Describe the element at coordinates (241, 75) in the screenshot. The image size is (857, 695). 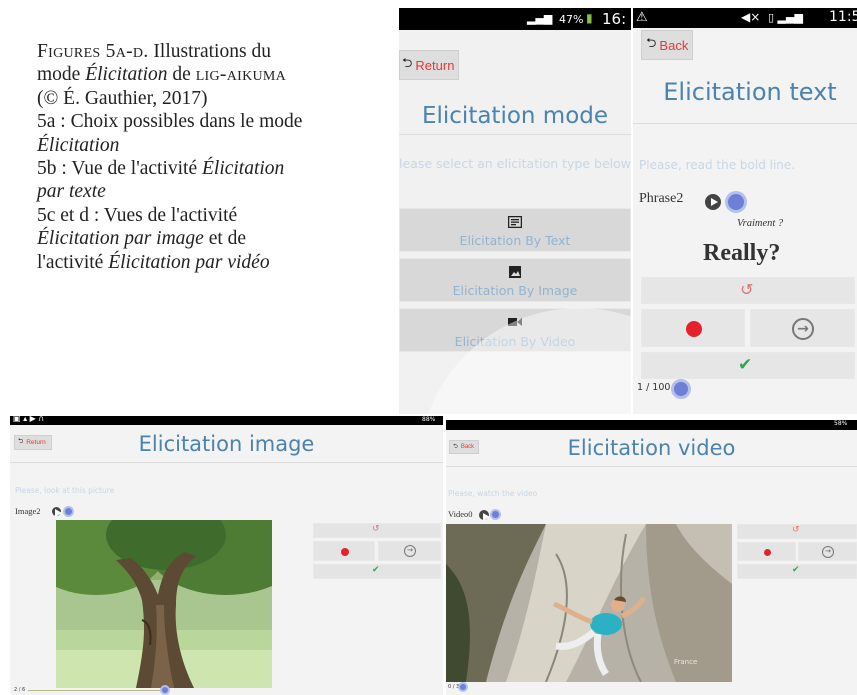
I see `caption-appname: lig-aikuma` at that location.